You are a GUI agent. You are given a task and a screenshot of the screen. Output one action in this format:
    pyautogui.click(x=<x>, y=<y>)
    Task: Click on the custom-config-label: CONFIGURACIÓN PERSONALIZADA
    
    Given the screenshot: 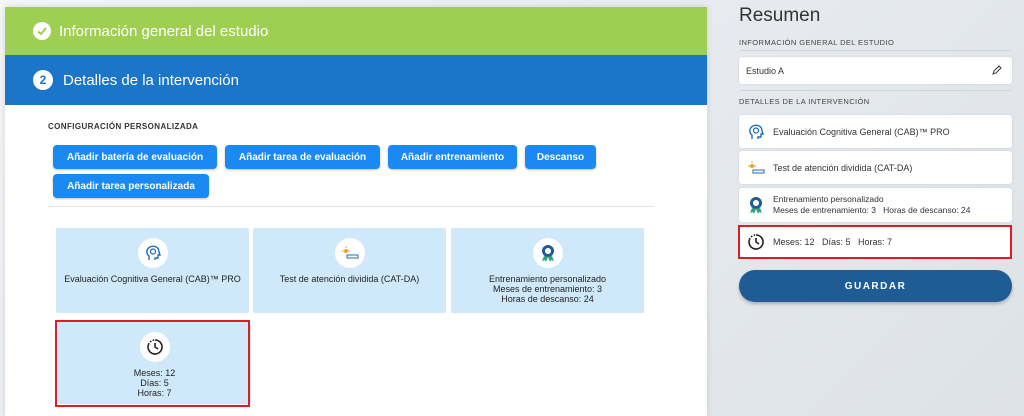 What is the action you would take?
    pyautogui.click(x=123, y=126)
    